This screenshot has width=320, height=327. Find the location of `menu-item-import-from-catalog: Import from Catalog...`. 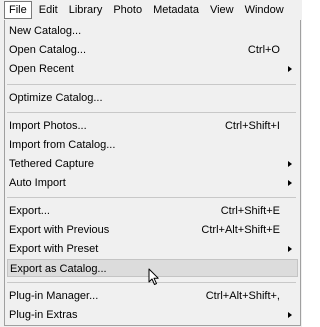

menu-item-import-from-catalog: Import from Catalog... is located at coordinates (152, 145).